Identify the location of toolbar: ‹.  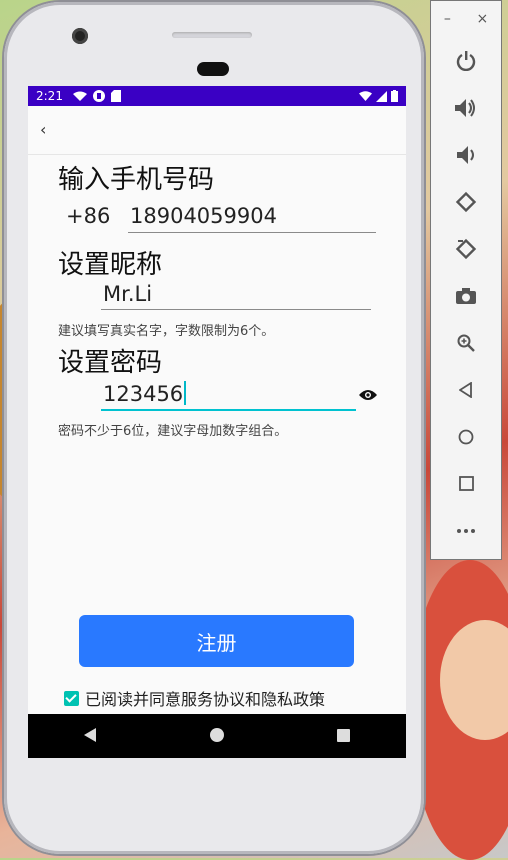
(217, 130).